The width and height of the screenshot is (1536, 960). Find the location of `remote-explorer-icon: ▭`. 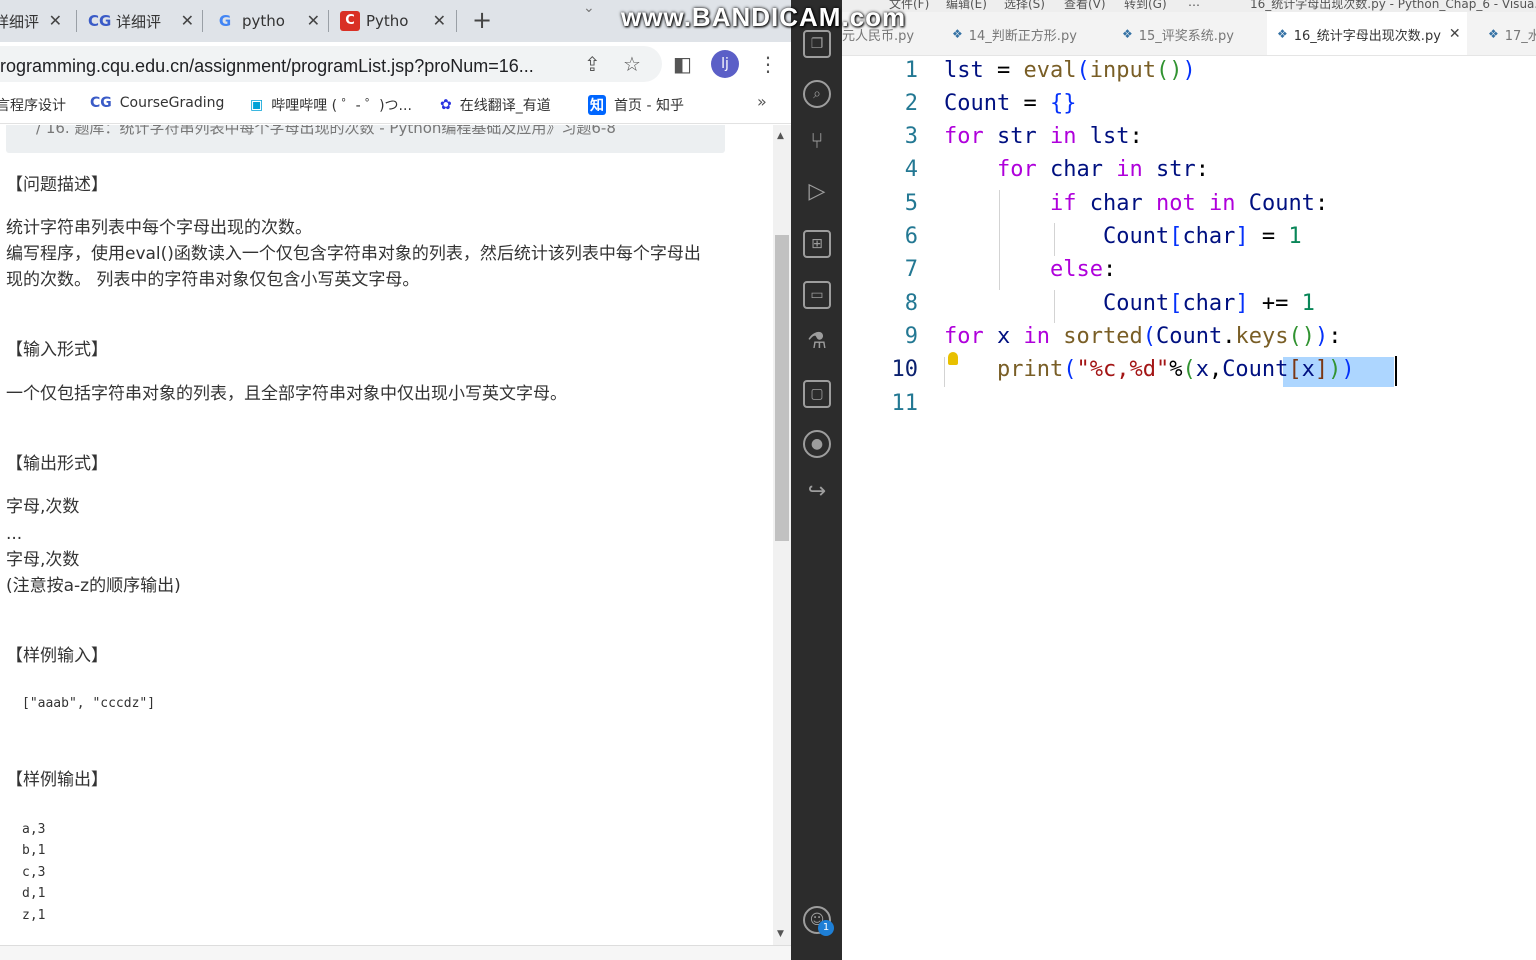

remote-explorer-icon: ▭ is located at coordinates (817, 295).